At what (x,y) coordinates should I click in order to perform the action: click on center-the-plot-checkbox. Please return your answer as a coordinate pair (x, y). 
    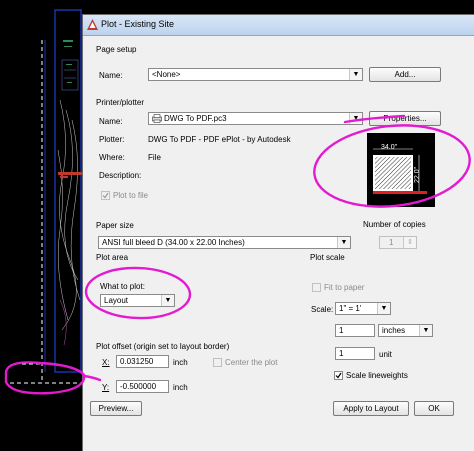
    Looking at the image, I should click on (217, 362).